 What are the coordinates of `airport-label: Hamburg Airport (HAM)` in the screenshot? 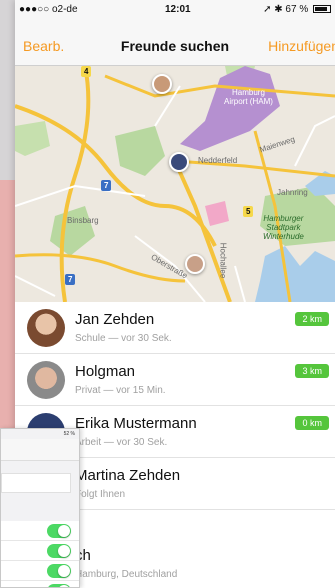 It's located at (248, 97).